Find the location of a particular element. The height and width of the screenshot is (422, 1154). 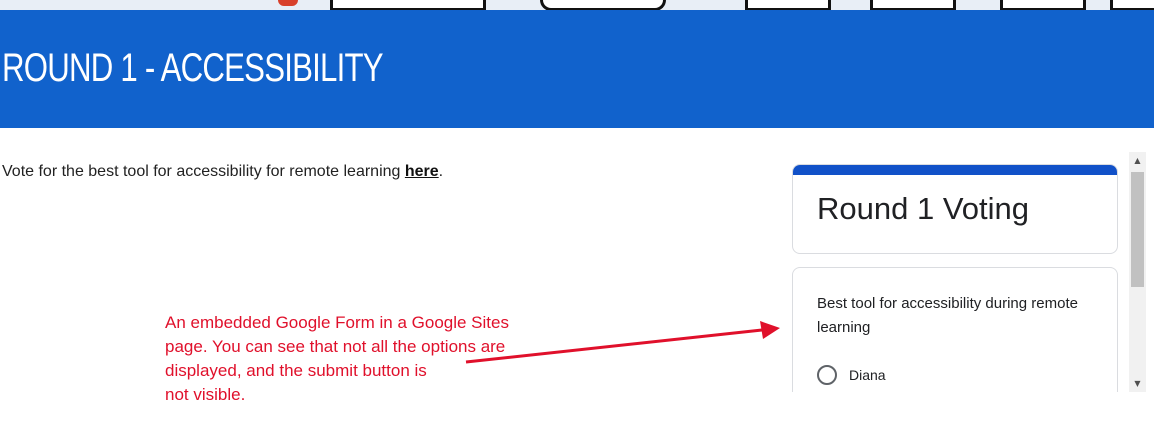

radio-option: Diana is located at coordinates (851, 375).